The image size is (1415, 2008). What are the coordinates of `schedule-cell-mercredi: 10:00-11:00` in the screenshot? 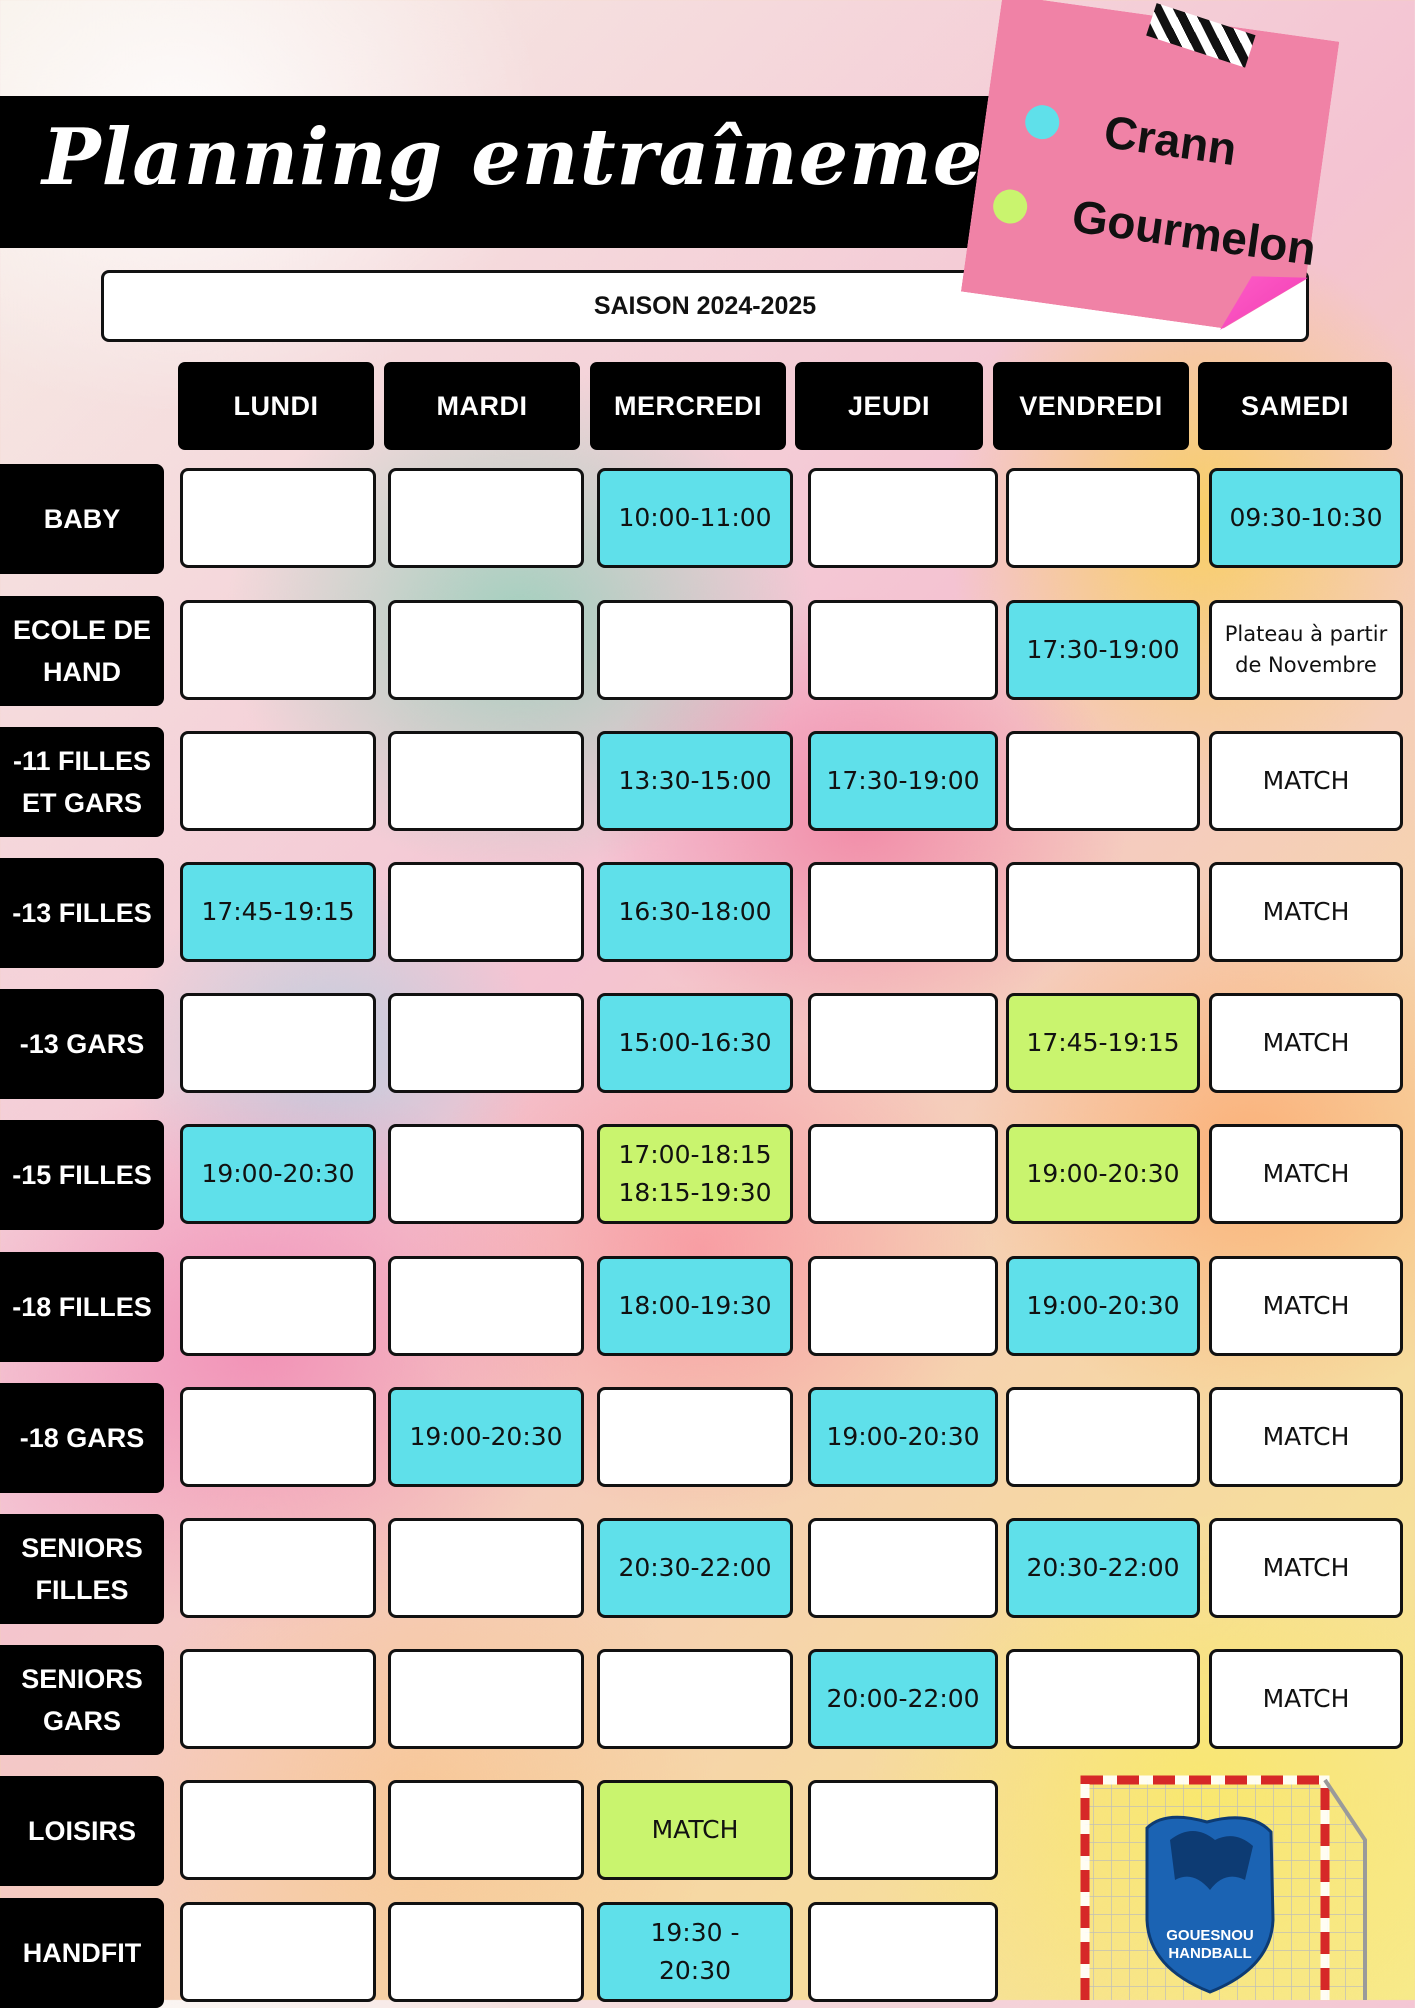 It's located at (695, 518).